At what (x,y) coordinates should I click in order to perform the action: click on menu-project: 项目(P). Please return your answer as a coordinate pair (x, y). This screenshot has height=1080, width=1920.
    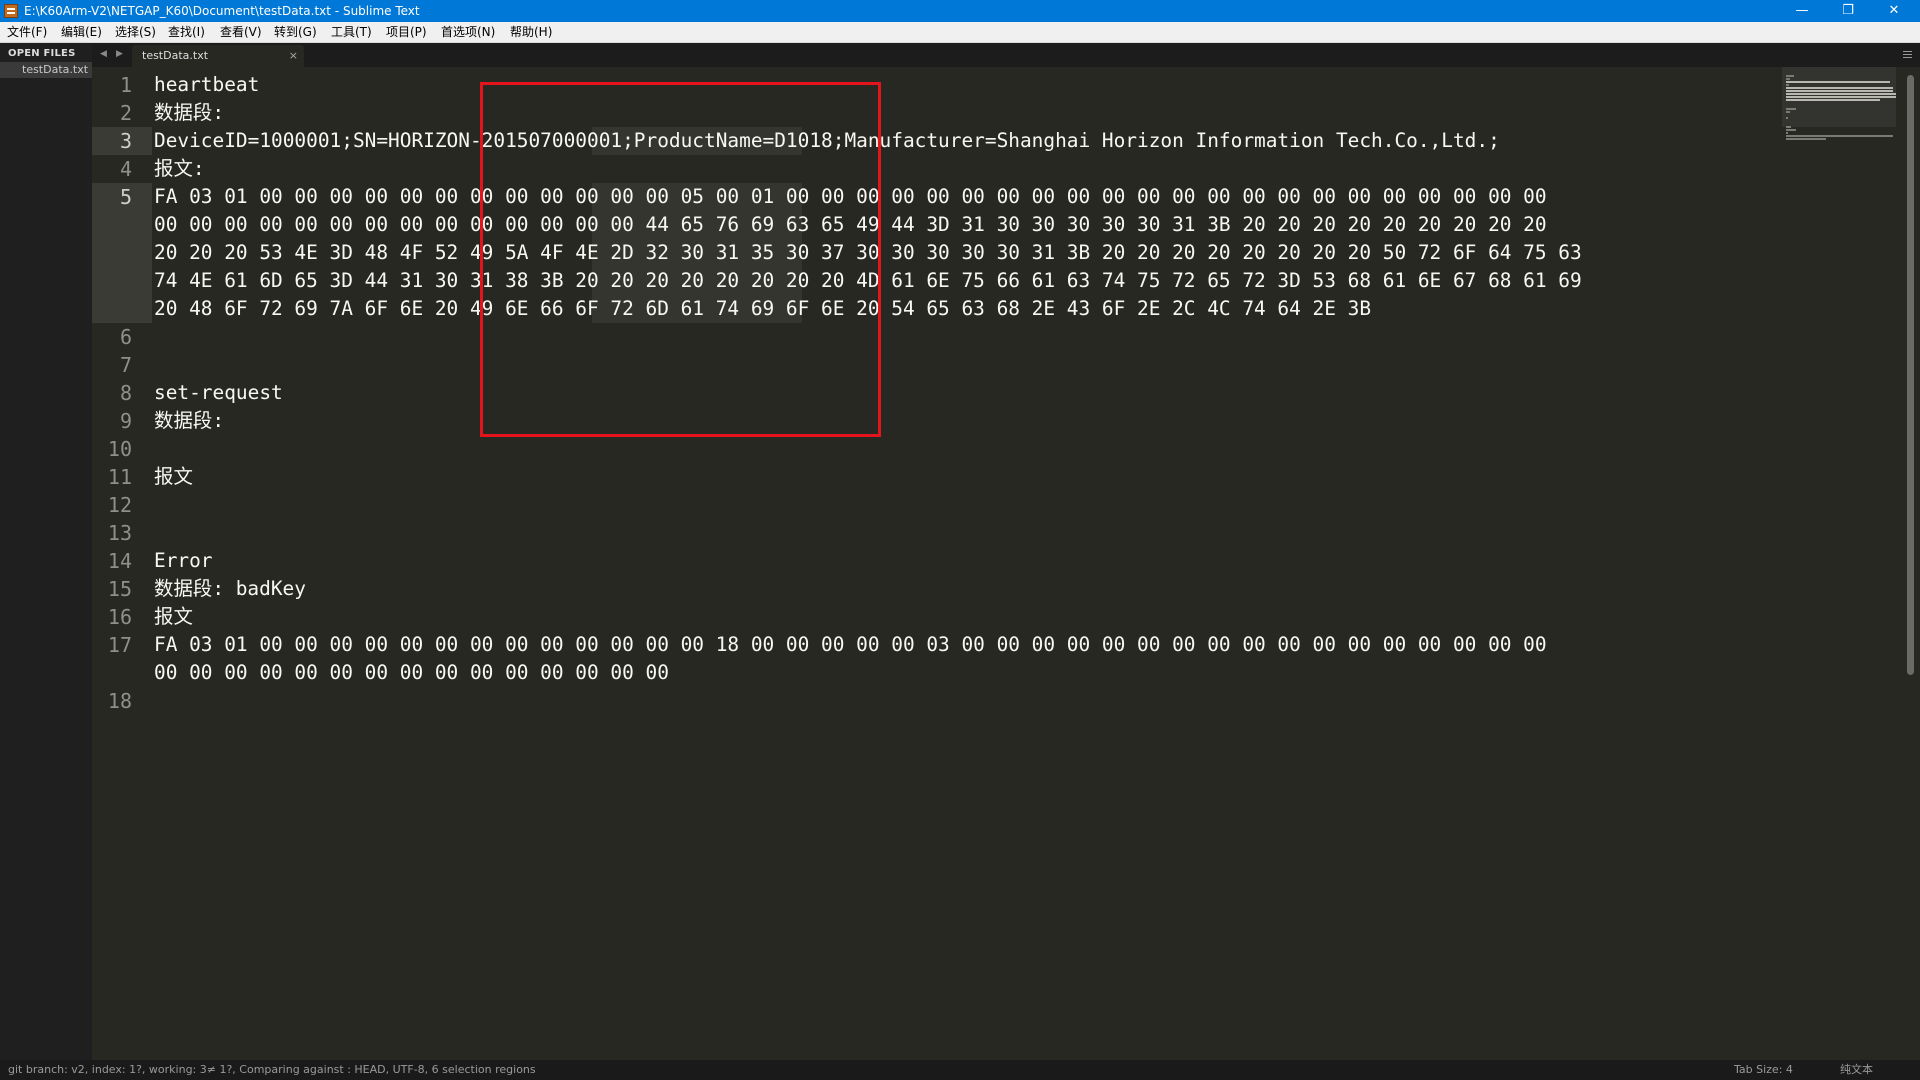
    Looking at the image, I should click on (406, 32).